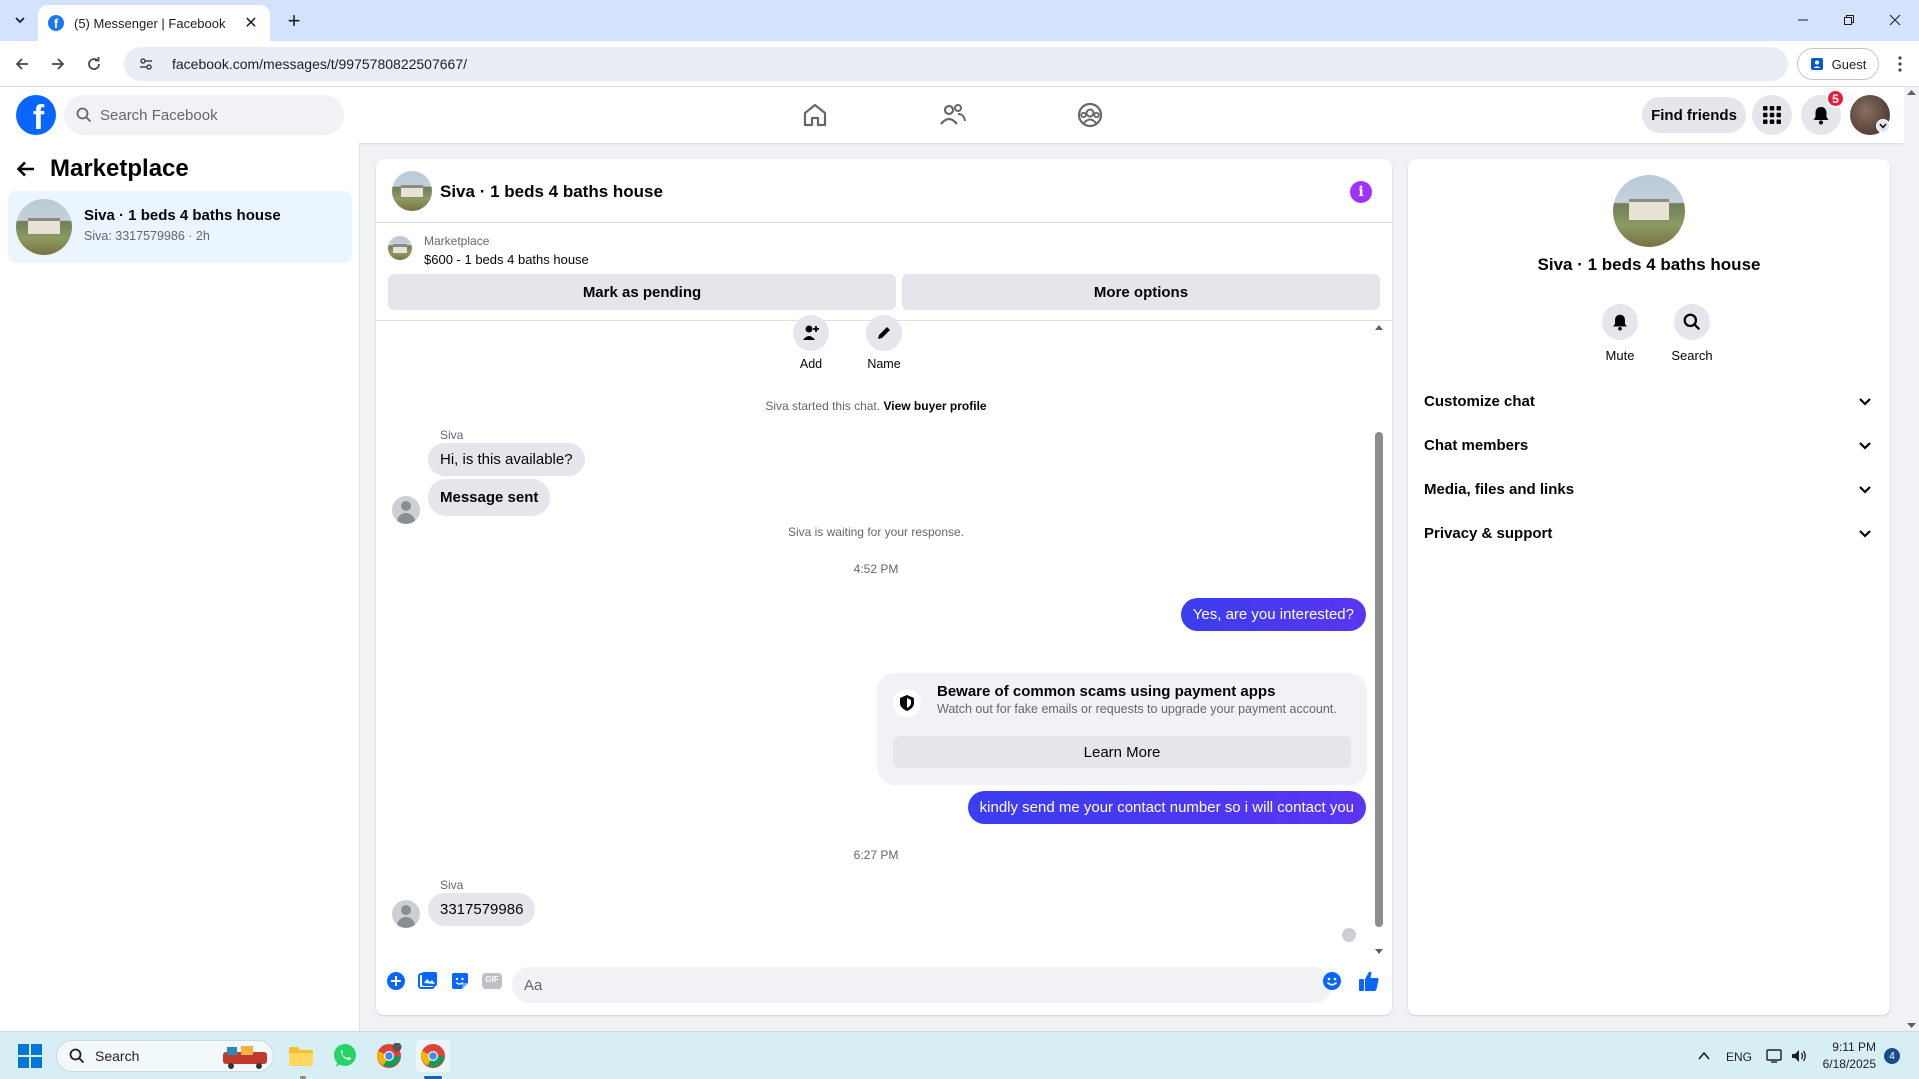 The image size is (1919, 1079). Describe the element at coordinates (1739, 1057) in the screenshot. I see `language-indicator: ENG` at that location.